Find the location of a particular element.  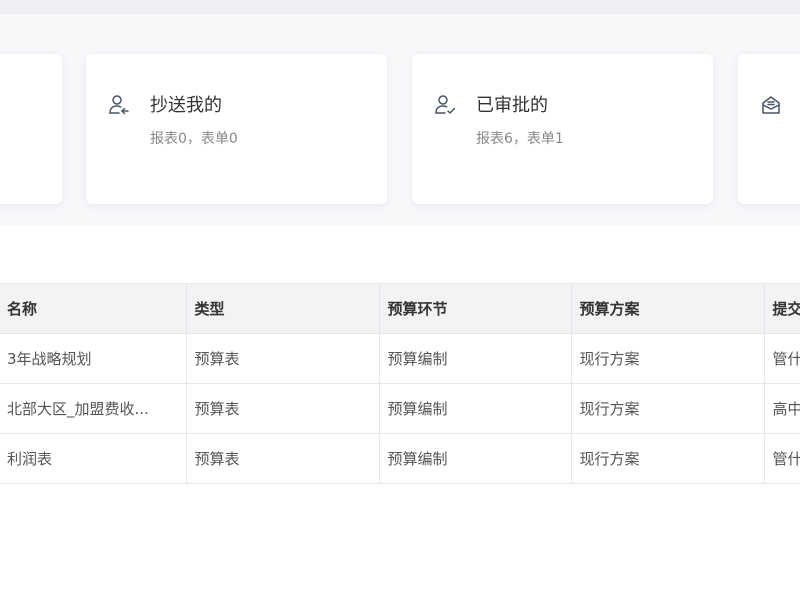

card-subtitle: 报表0，表单0 is located at coordinates (194, 139).